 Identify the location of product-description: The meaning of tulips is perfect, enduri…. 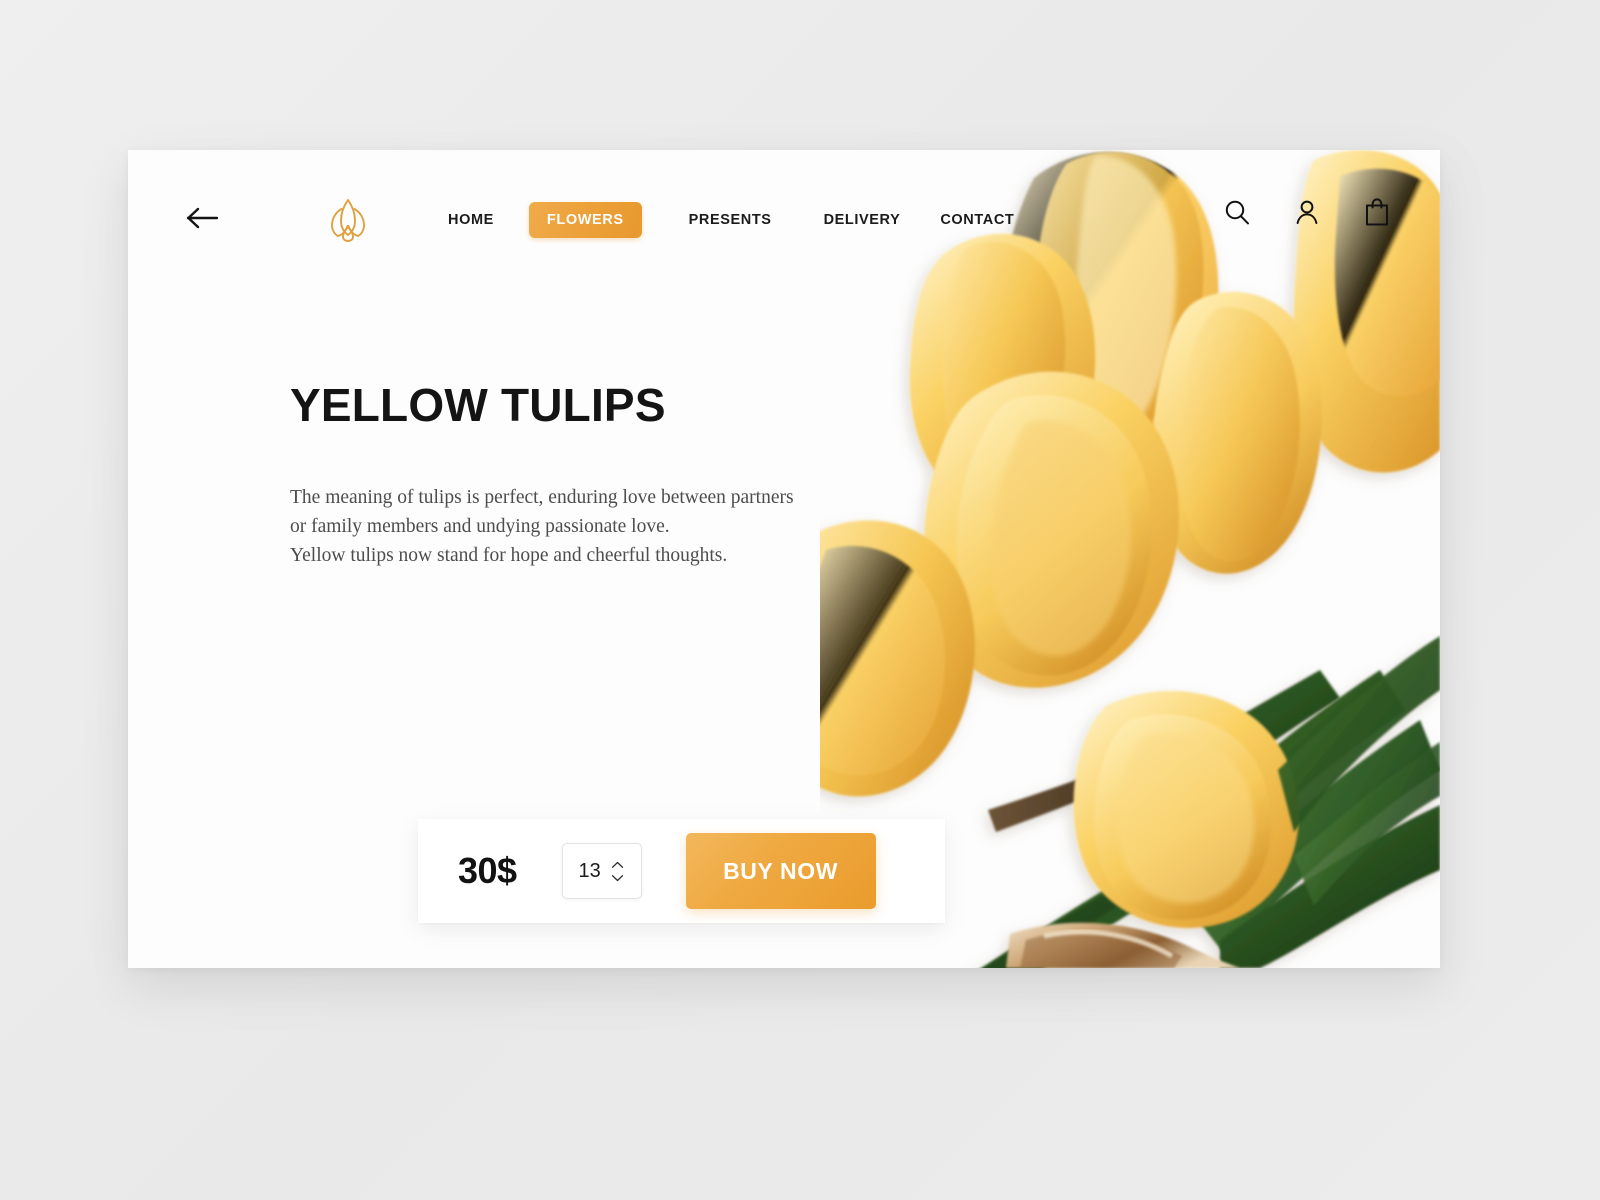
(542, 526).